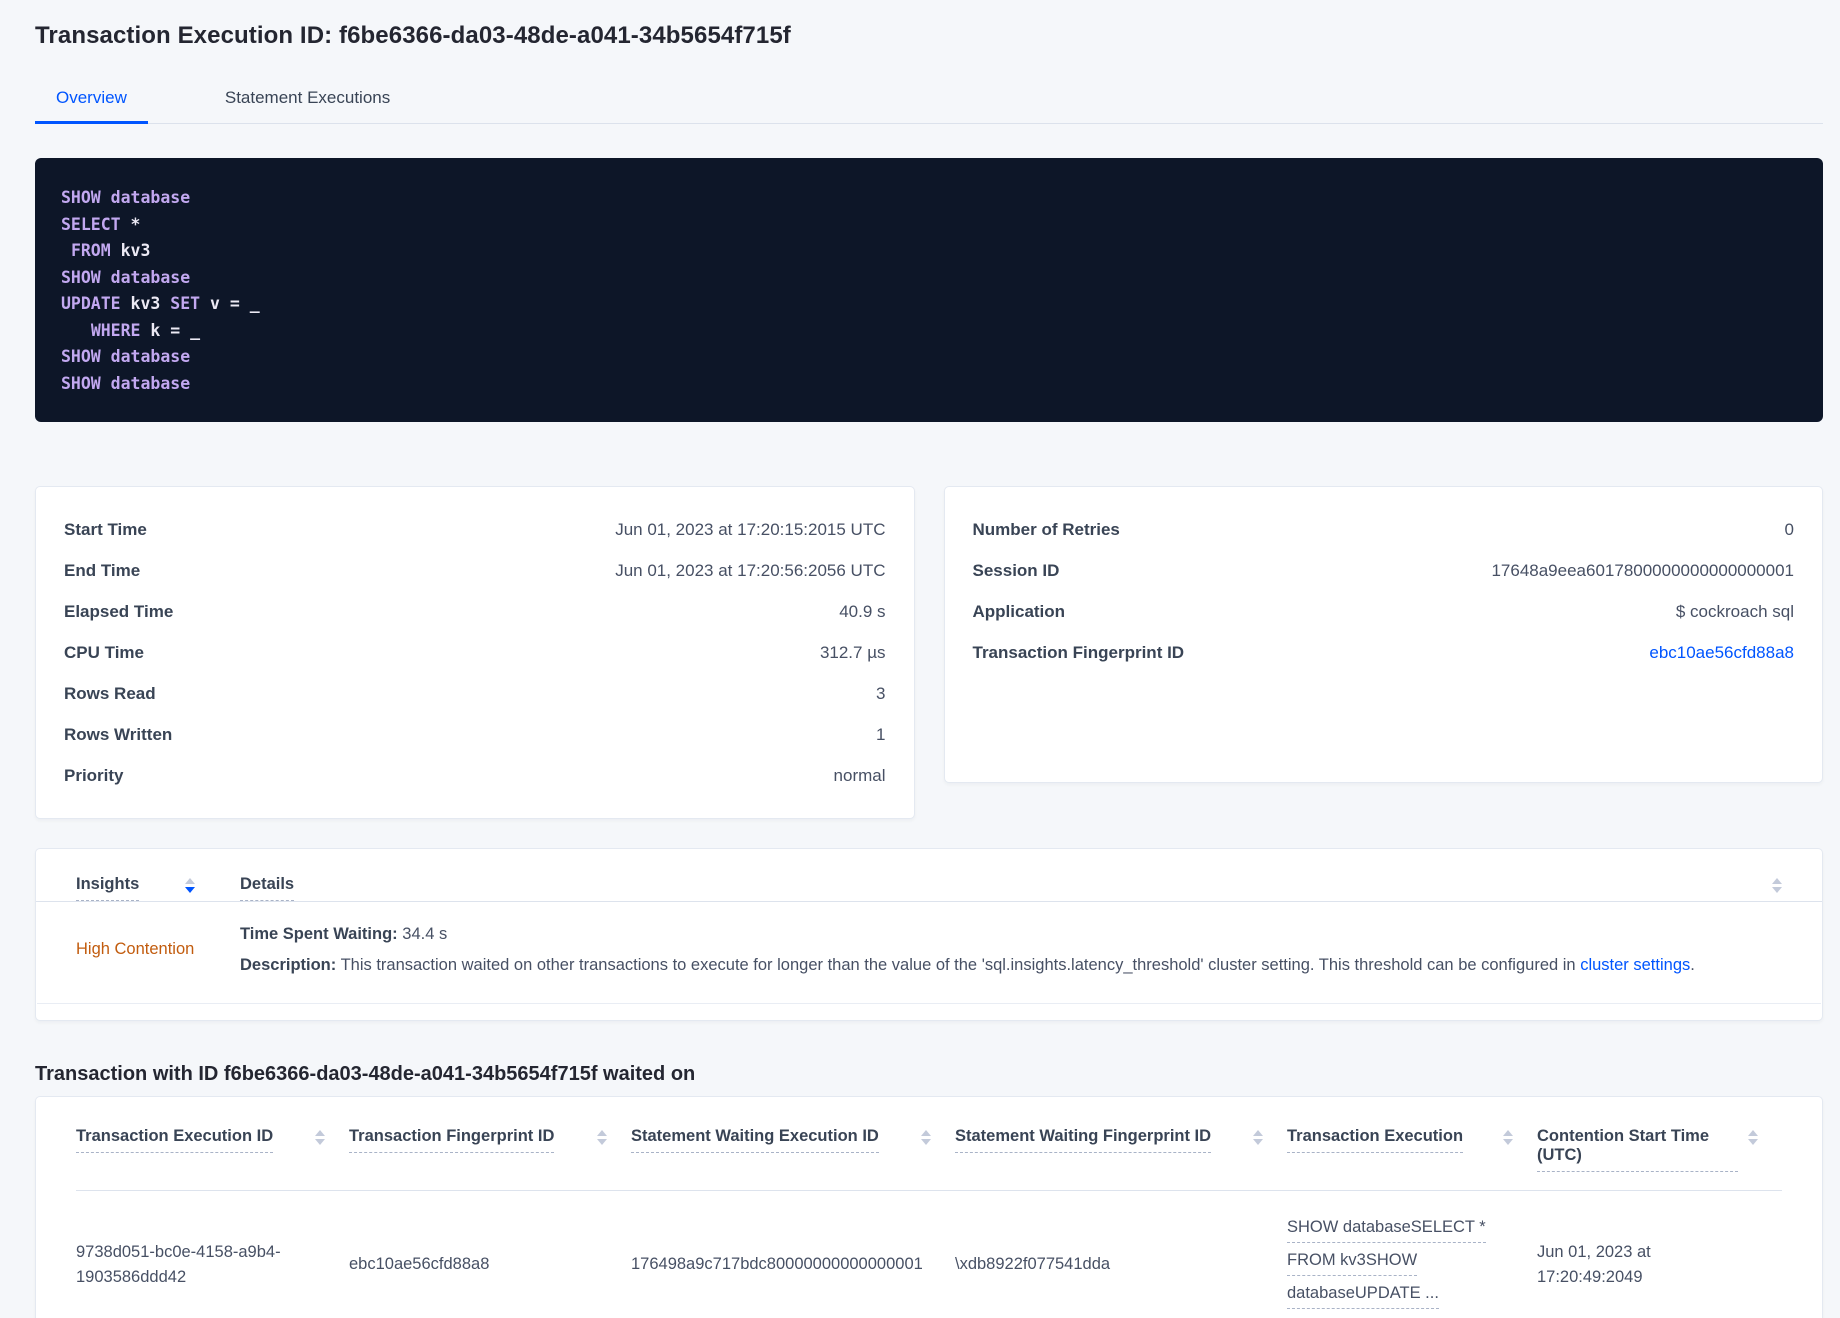 This screenshot has height=1318, width=1840. What do you see at coordinates (1384, 611) in the screenshot?
I see `row-application: Application $ cockroach sql` at bounding box center [1384, 611].